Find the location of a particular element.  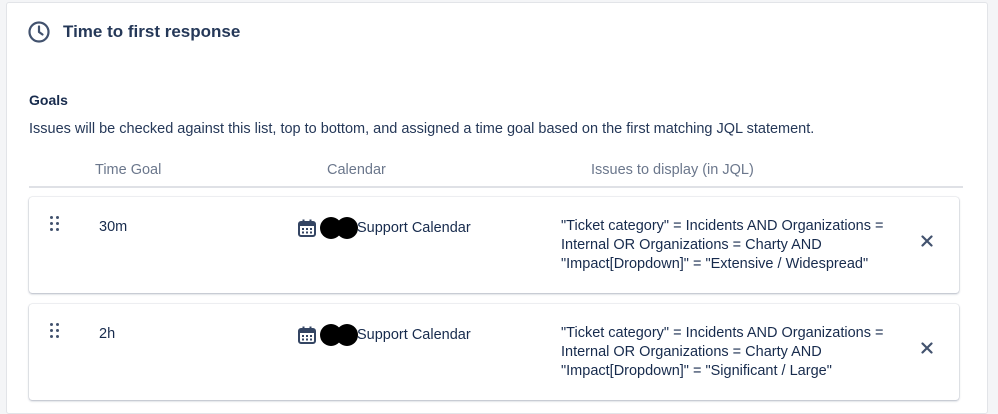

column-header-jql: Issues to display (in JQL) is located at coordinates (672, 170).